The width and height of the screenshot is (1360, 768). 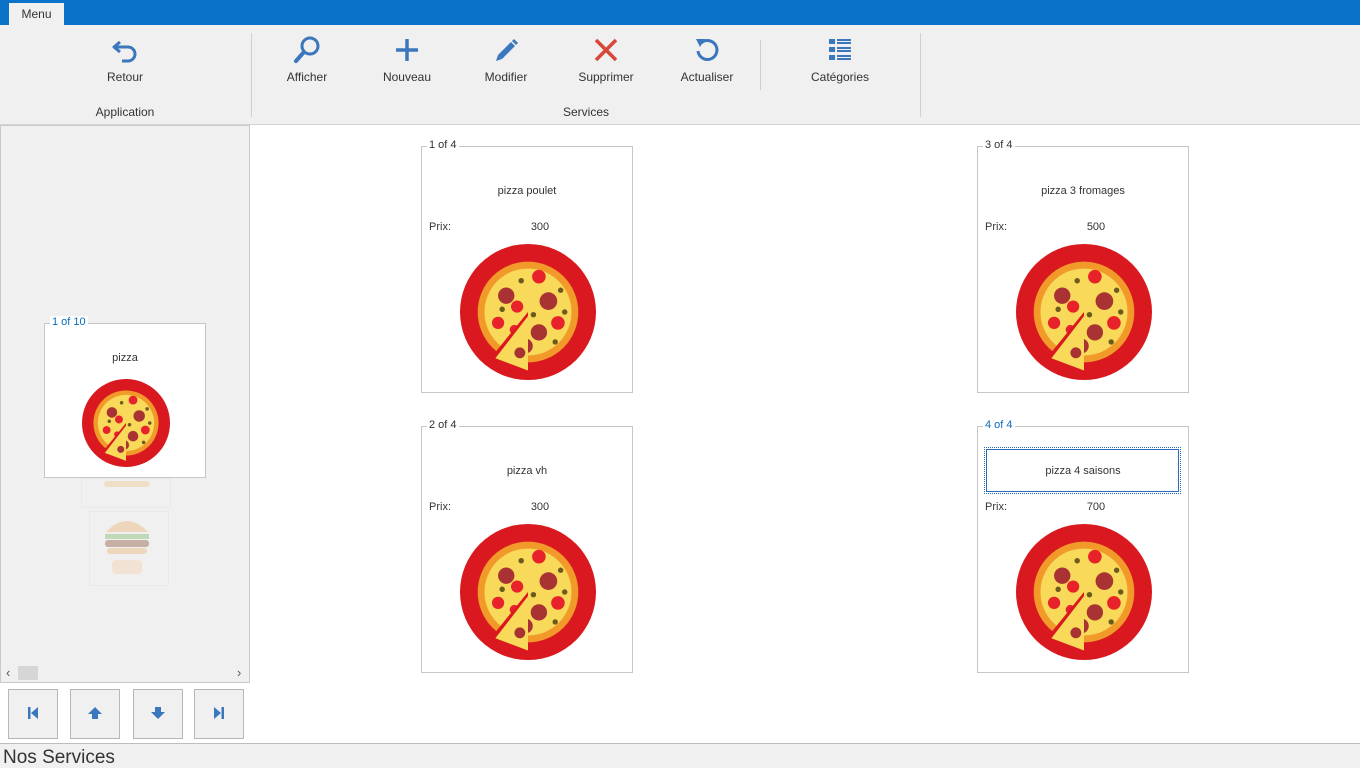 I want to click on status-bar: Nos Services, so click(x=680, y=755).